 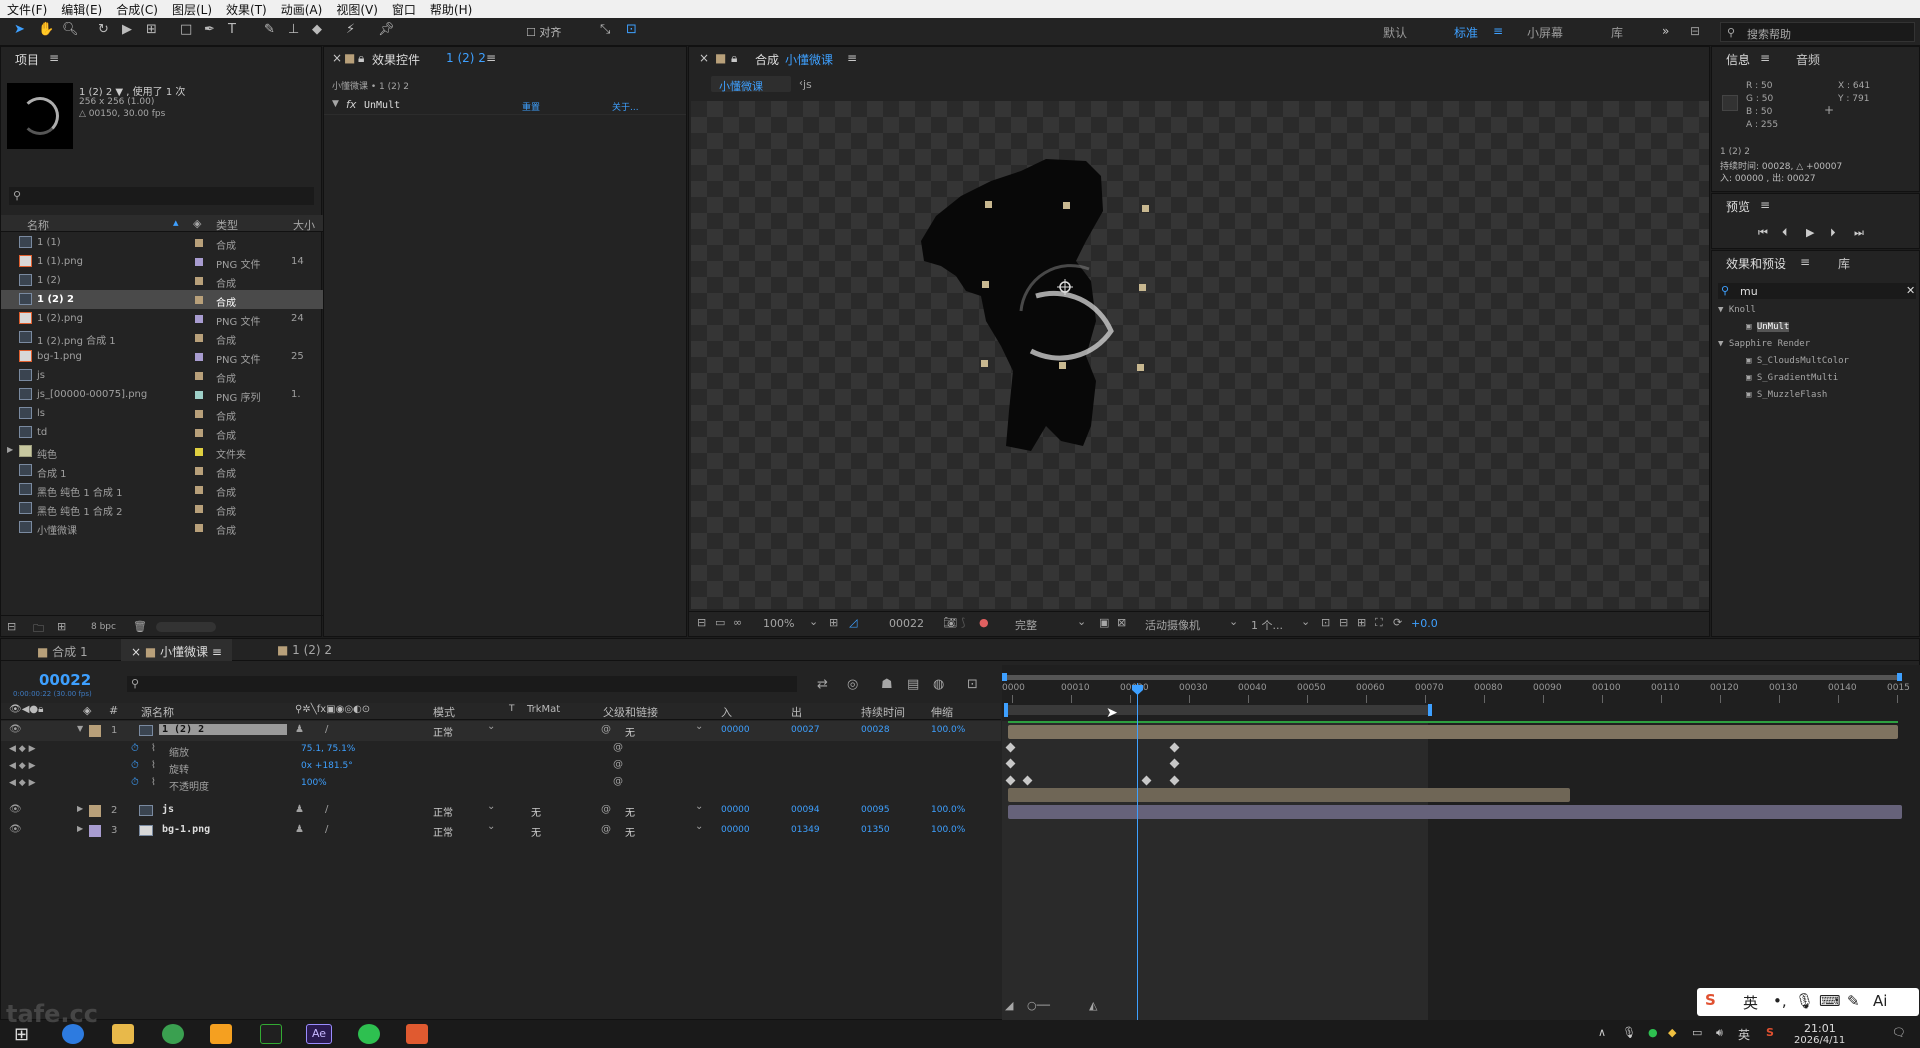 What do you see at coordinates (822, 684) in the screenshot?
I see `comp-mini-flowchart-icon: ⇄` at bounding box center [822, 684].